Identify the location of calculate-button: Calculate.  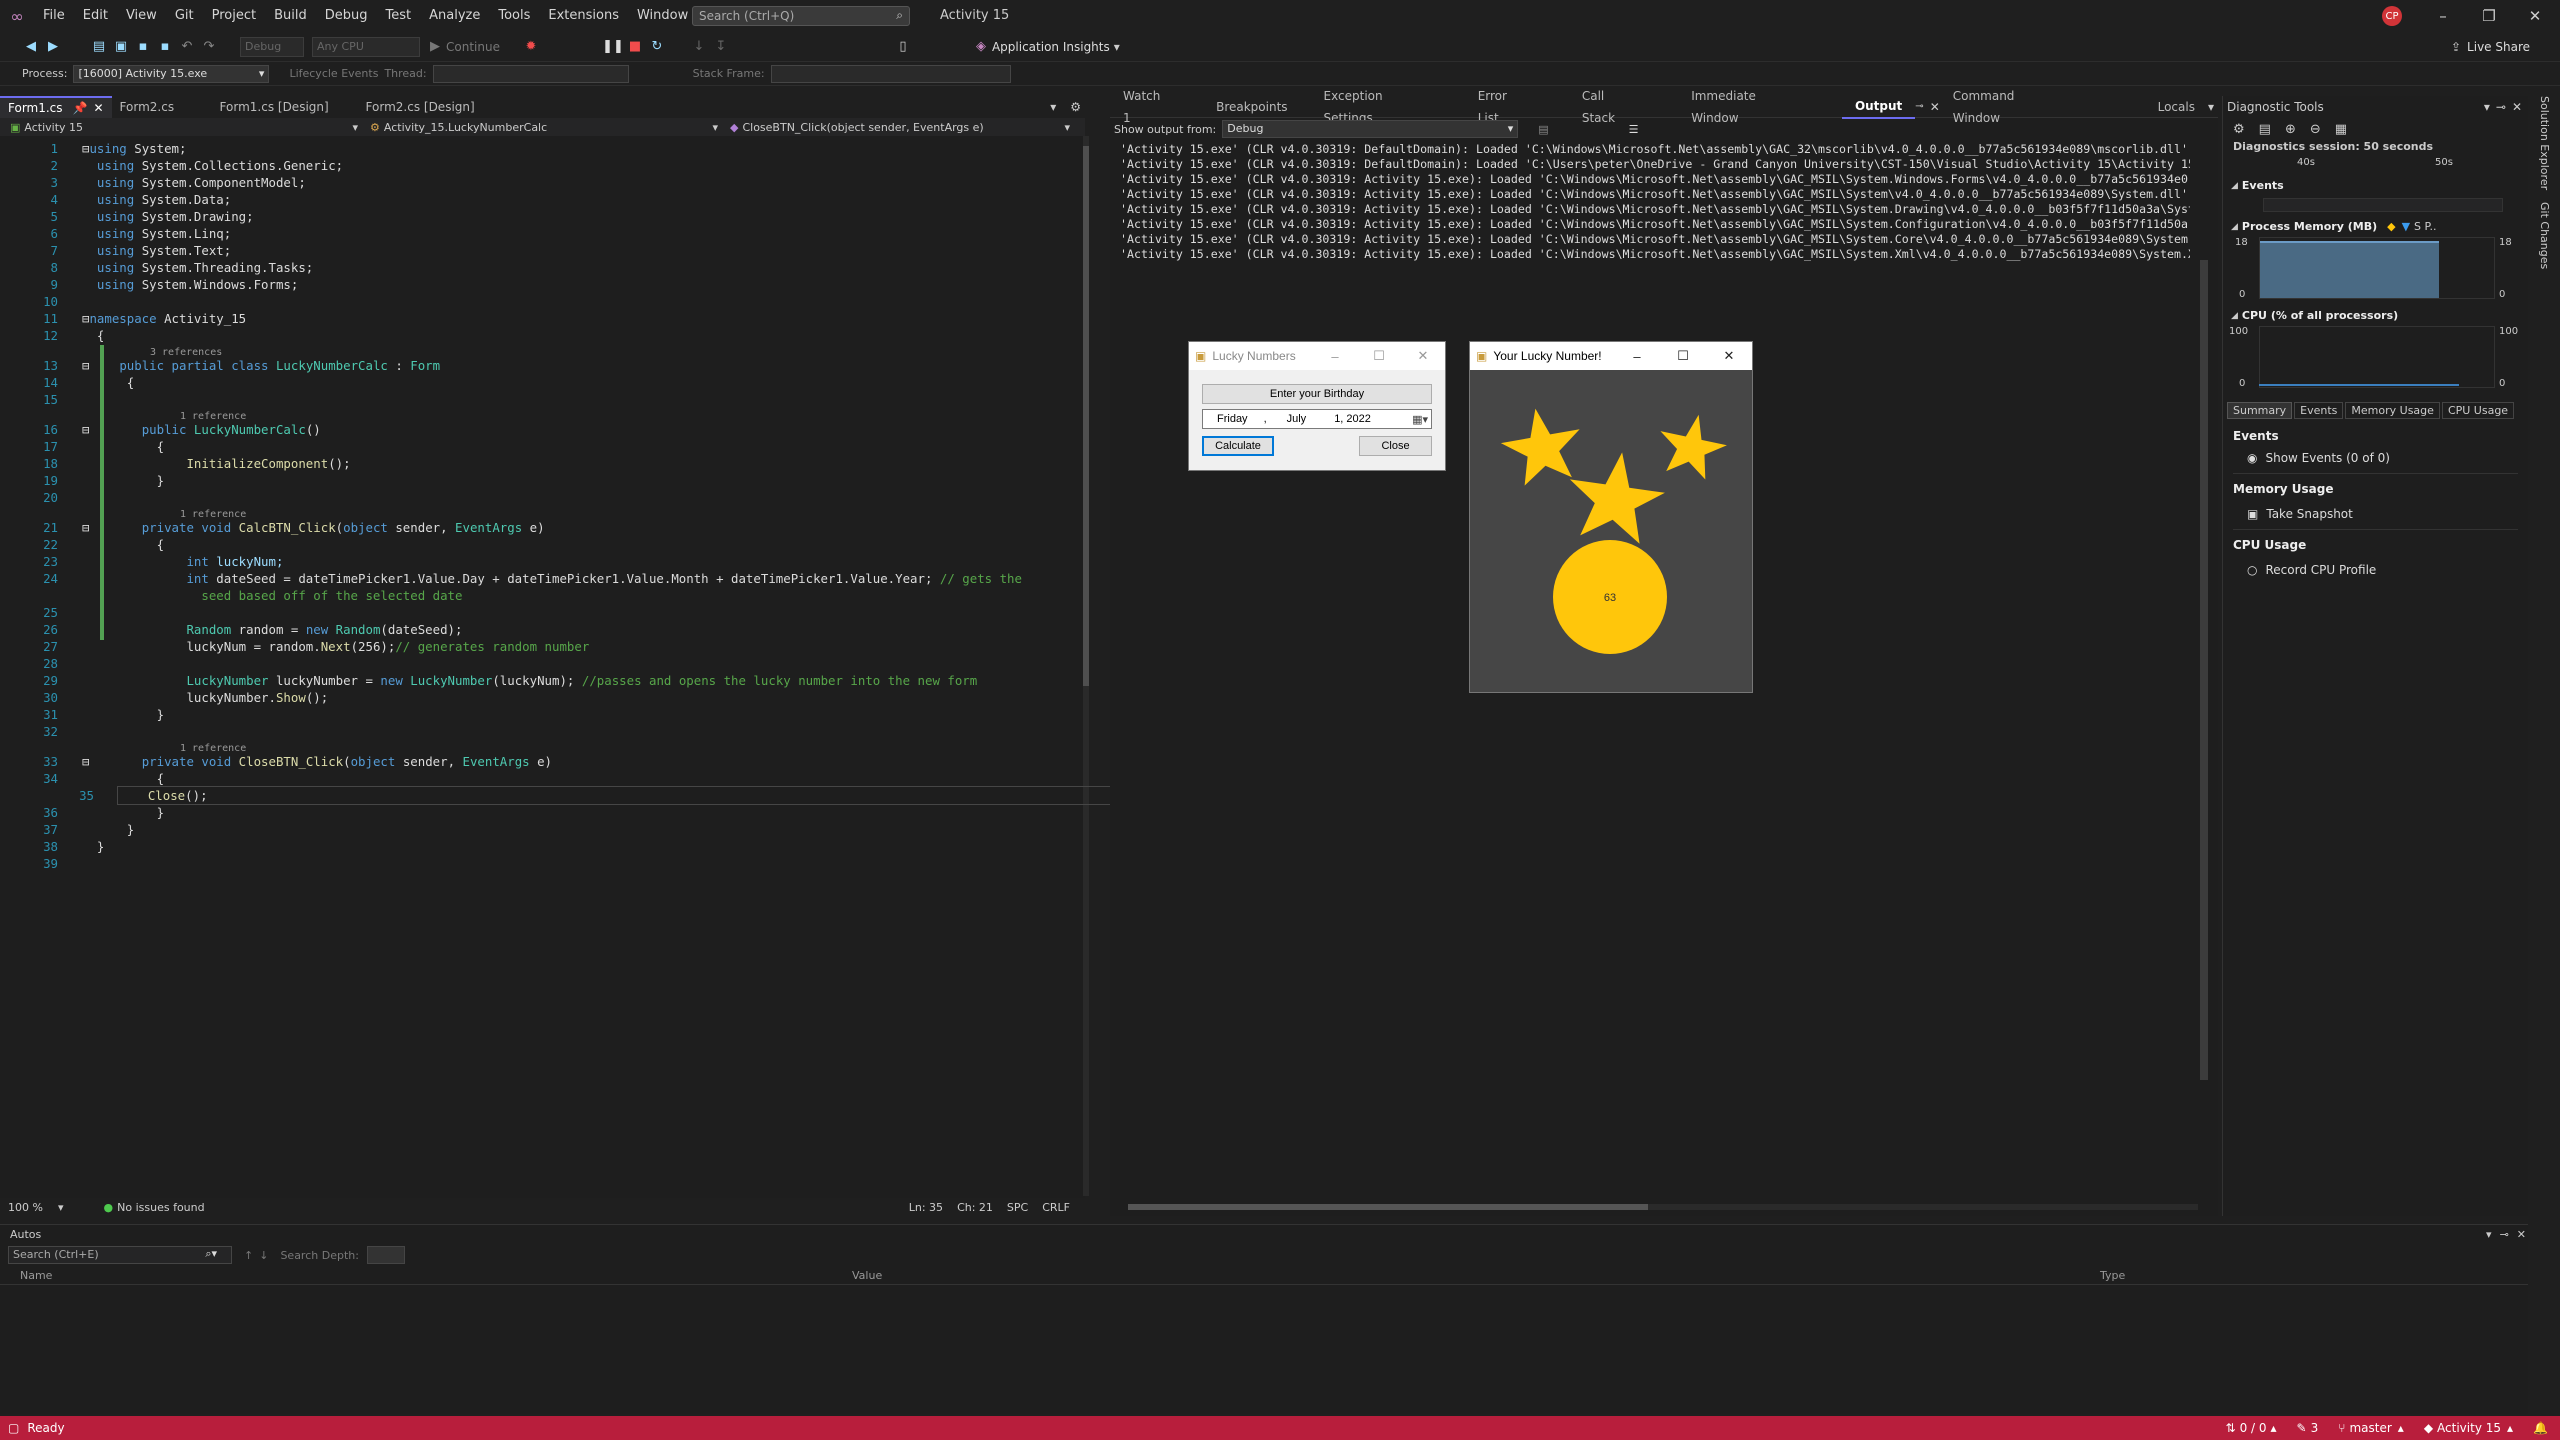
(1238, 446).